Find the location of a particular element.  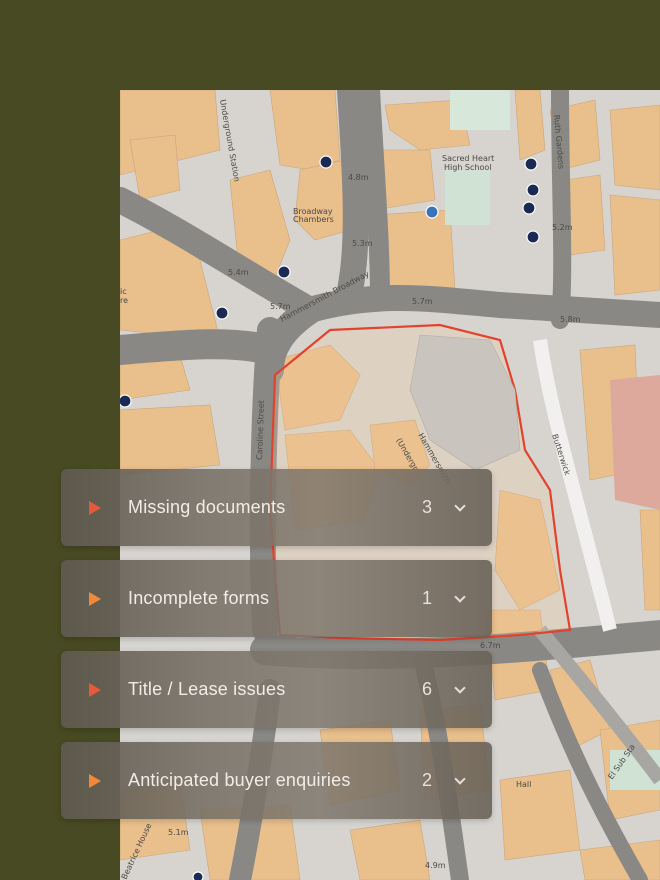

issue-row-incomplete-forms: Incomplete forms 1 is located at coordinates (276, 598).